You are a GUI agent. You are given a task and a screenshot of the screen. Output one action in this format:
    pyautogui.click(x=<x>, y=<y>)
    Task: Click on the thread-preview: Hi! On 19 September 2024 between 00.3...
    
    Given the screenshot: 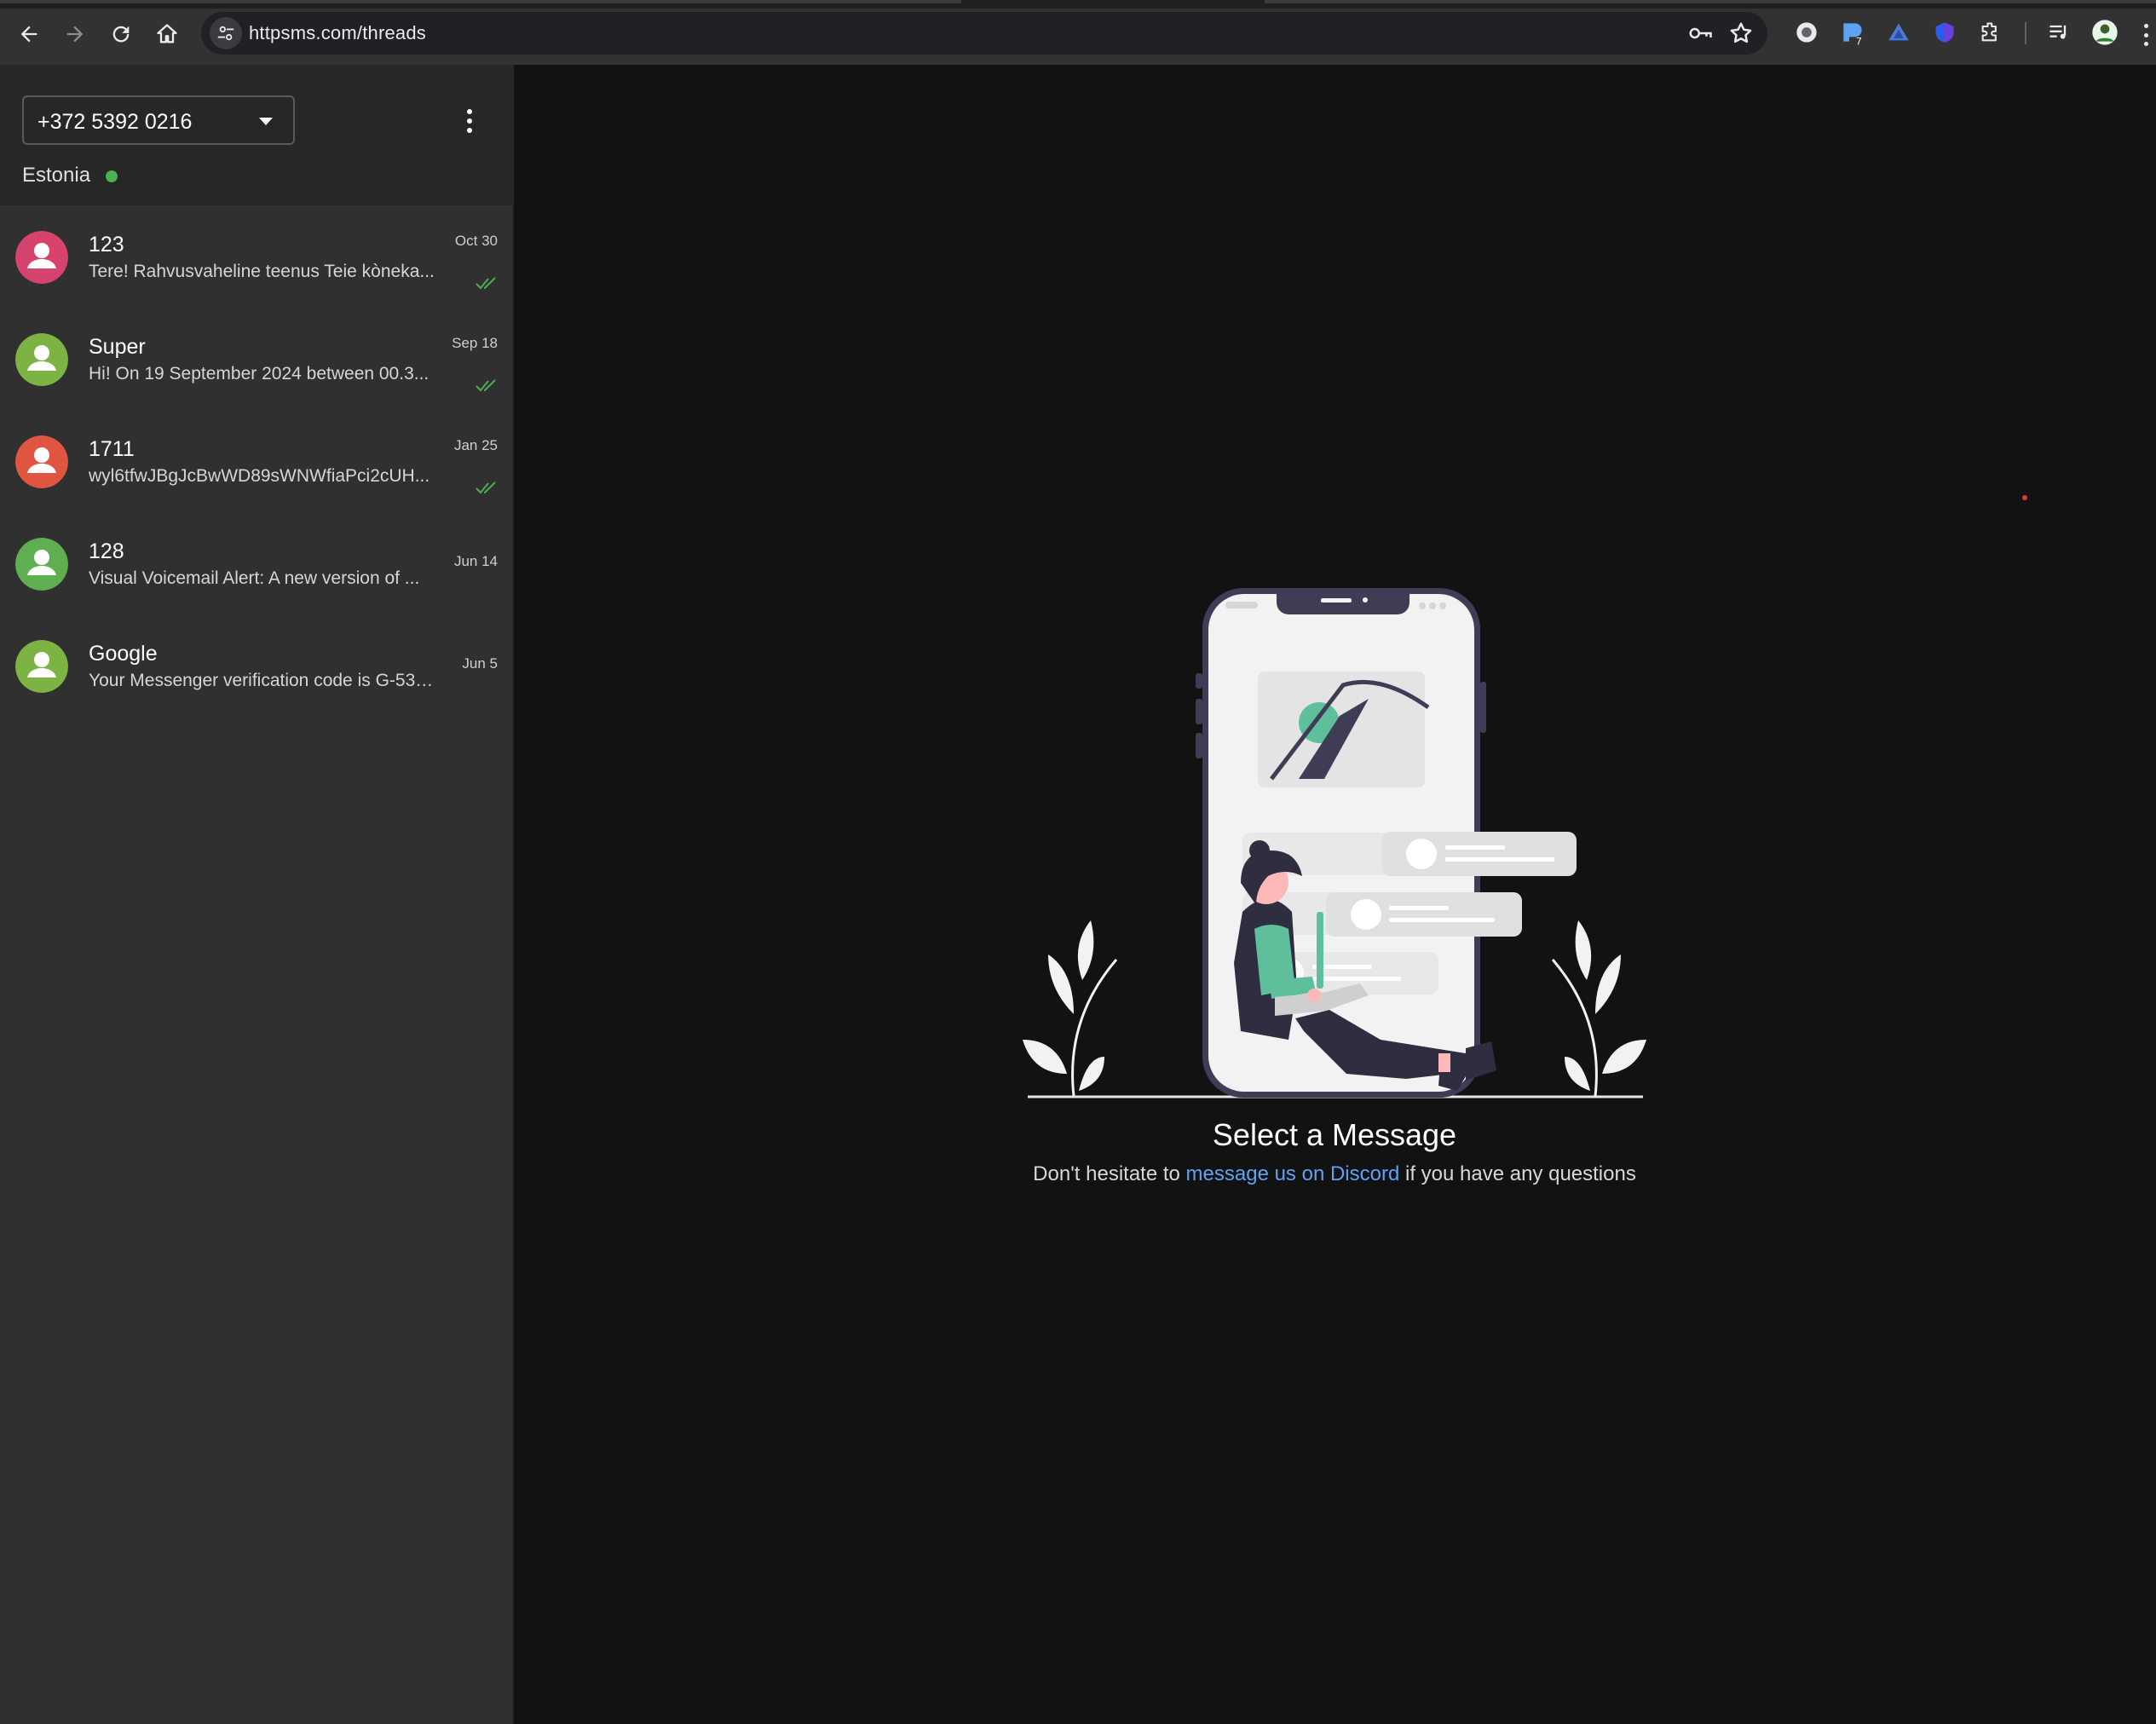 What is the action you would take?
    pyautogui.click(x=259, y=373)
    